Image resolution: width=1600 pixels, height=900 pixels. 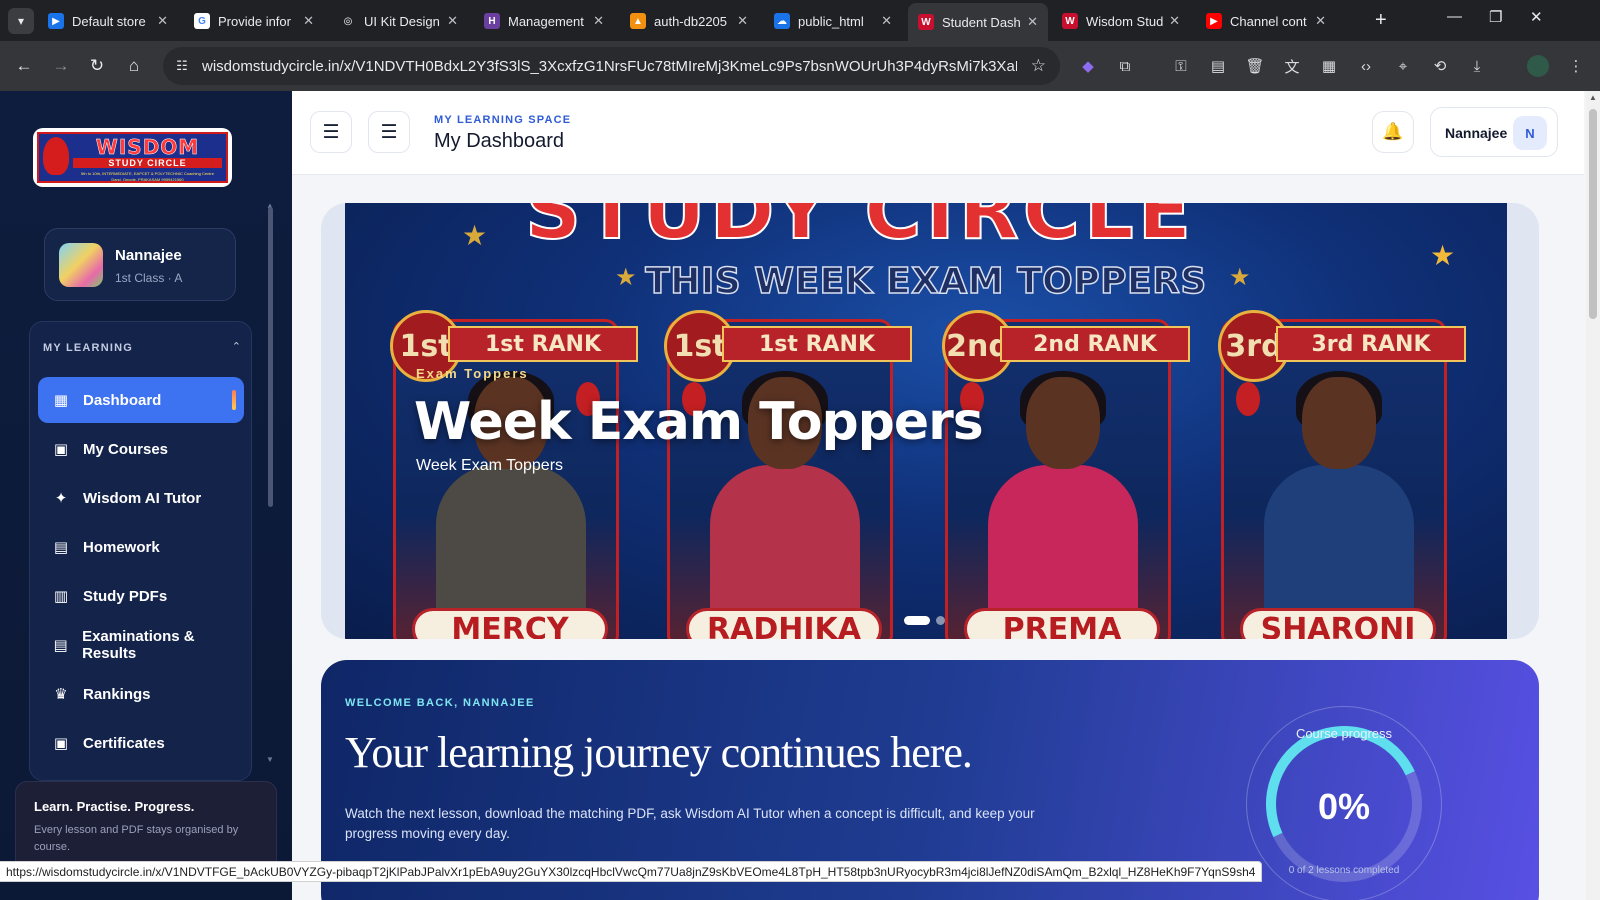 What do you see at coordinates (833, 21) in the screenshot?
I see `browser-tab: ☁ public_html ✕` at bounding box center [833, 21].